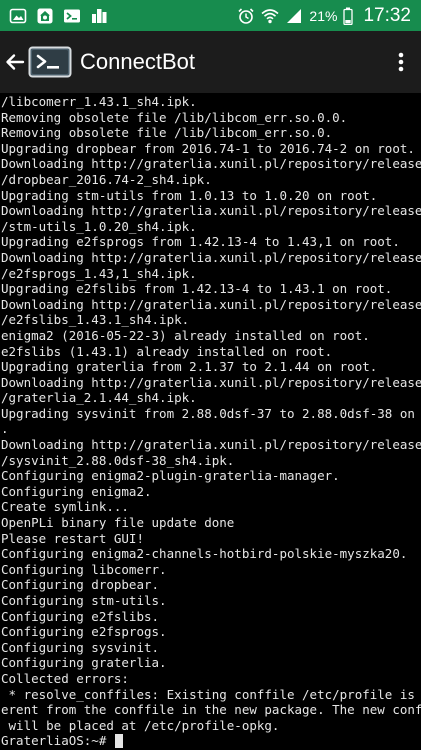 The image size is (421, 750). Describe the element at coordinates (84, 600) in the screenshot. I see `terminal-line: Configuring stm-utils.` at that location.